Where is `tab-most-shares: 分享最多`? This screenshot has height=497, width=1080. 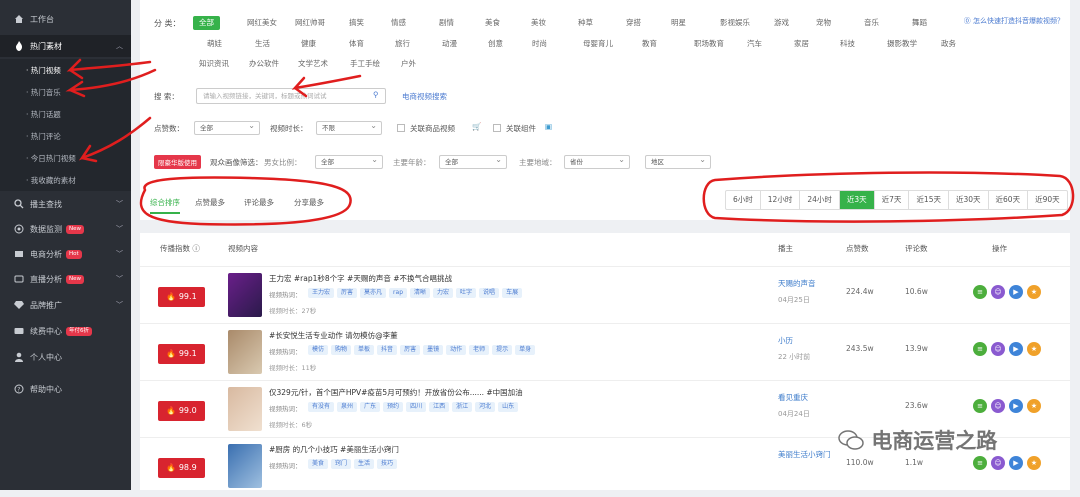 tab-most-shares: 分享最多 is located at coordinates (309, 202).